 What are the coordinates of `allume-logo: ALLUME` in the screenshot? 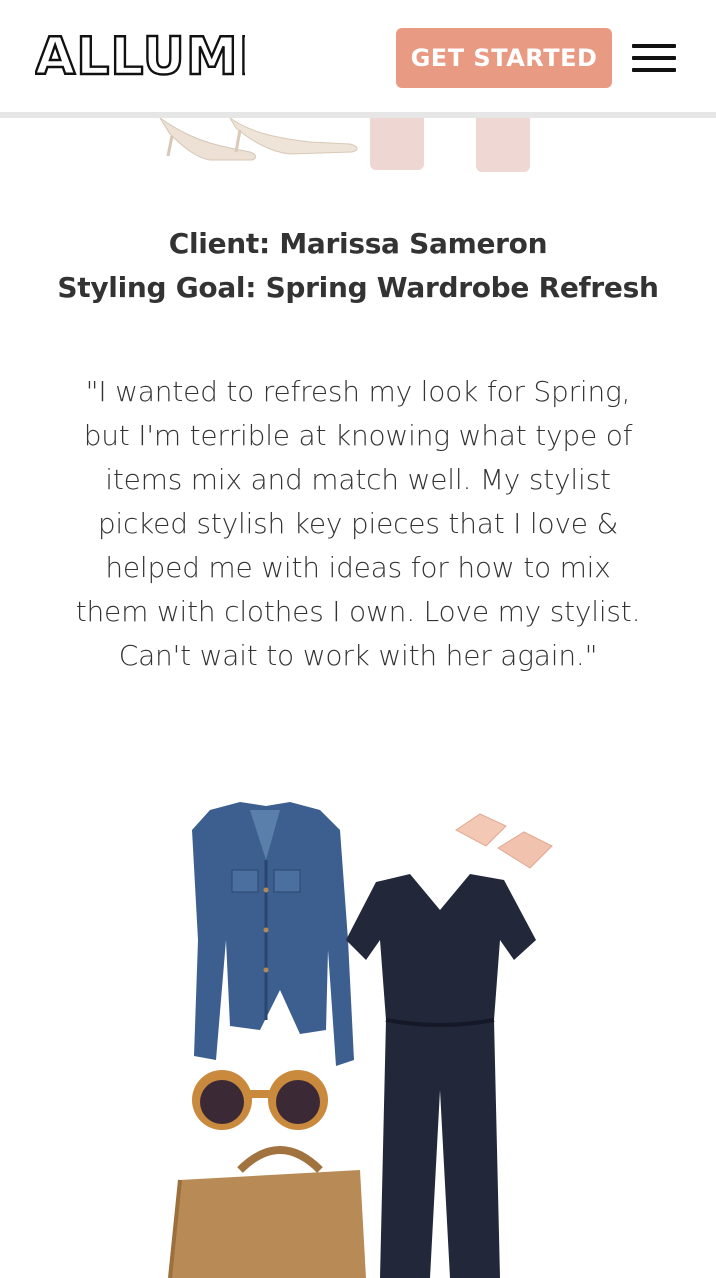 It's located at (140, 55).